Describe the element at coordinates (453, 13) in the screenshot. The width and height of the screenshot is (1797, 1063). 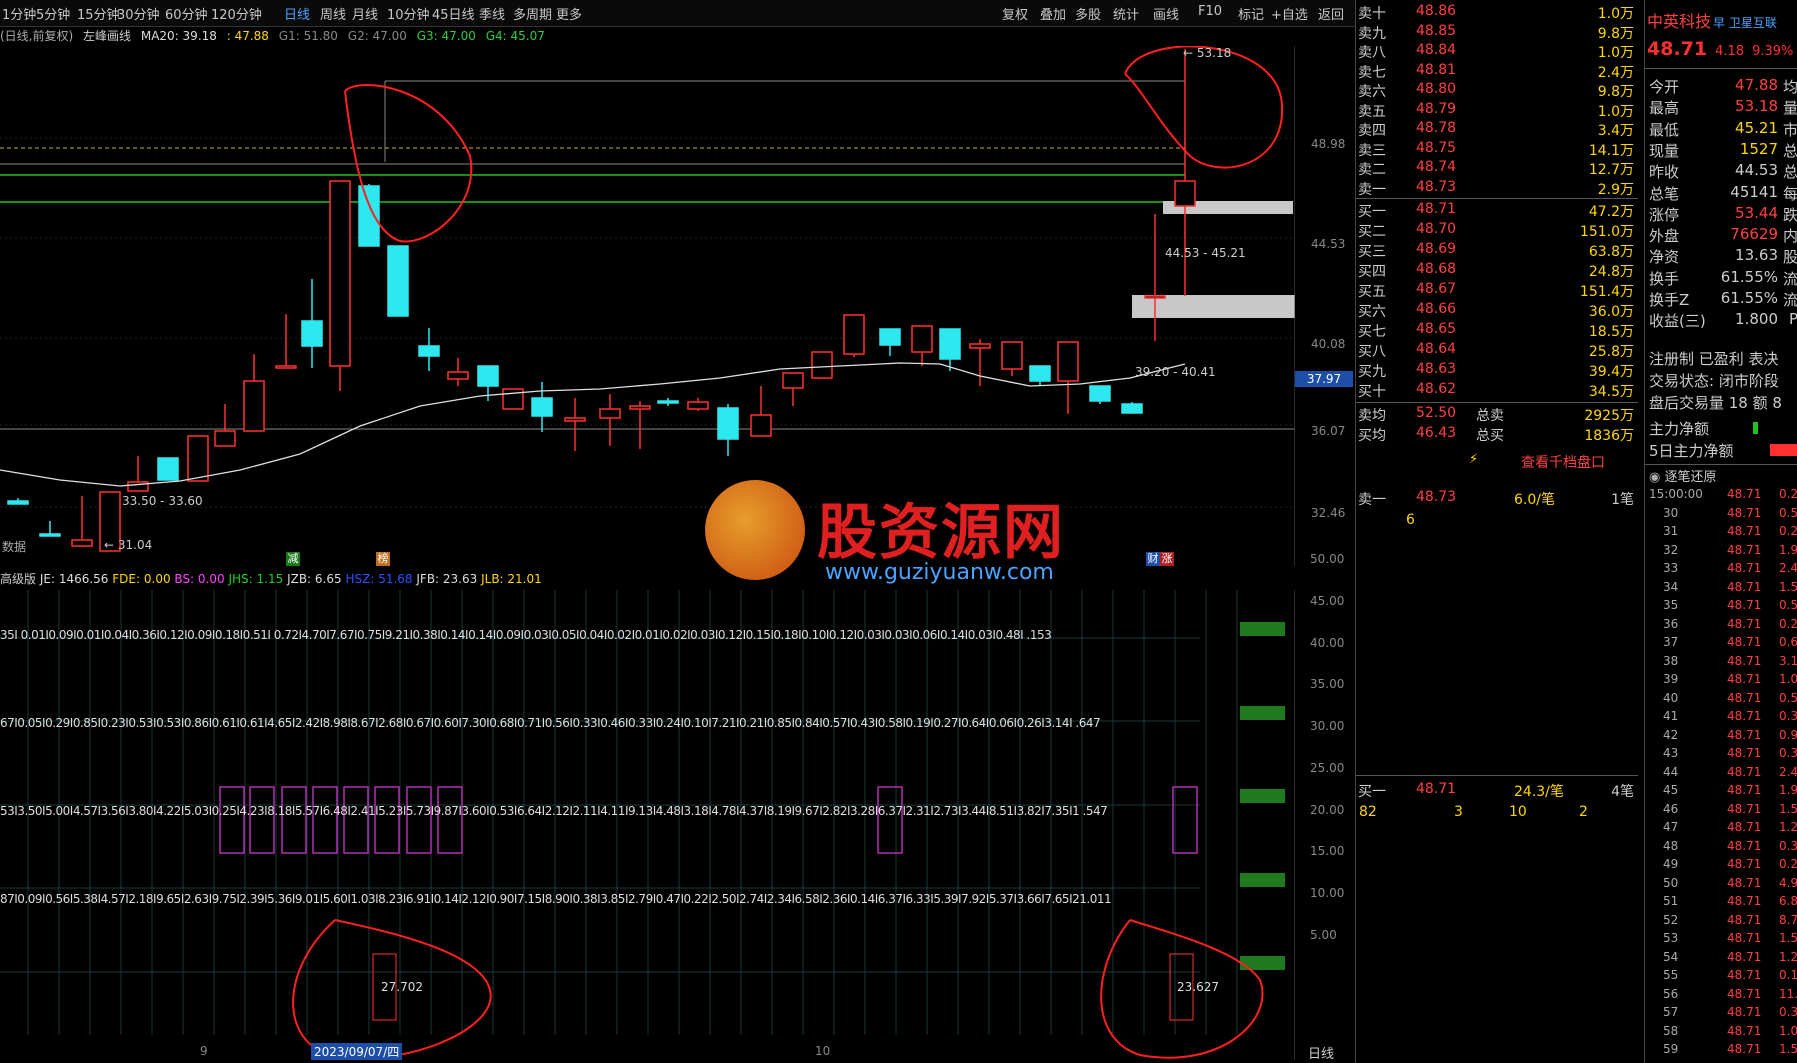
I see `period-tab-10: 45日线` at that location.